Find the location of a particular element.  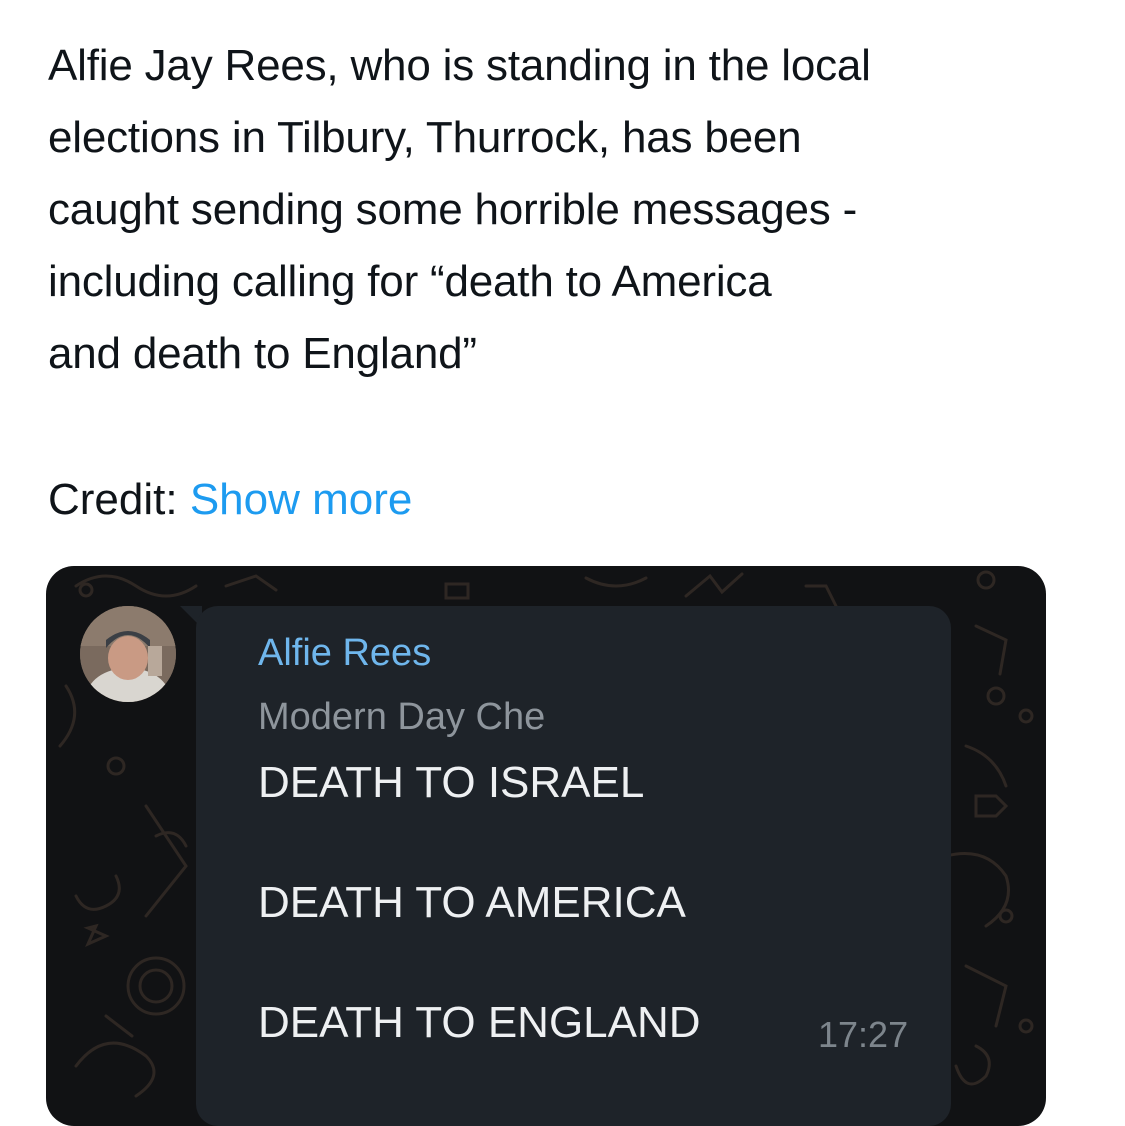

show-more-link: Show more is located at coordinates (301, 499).